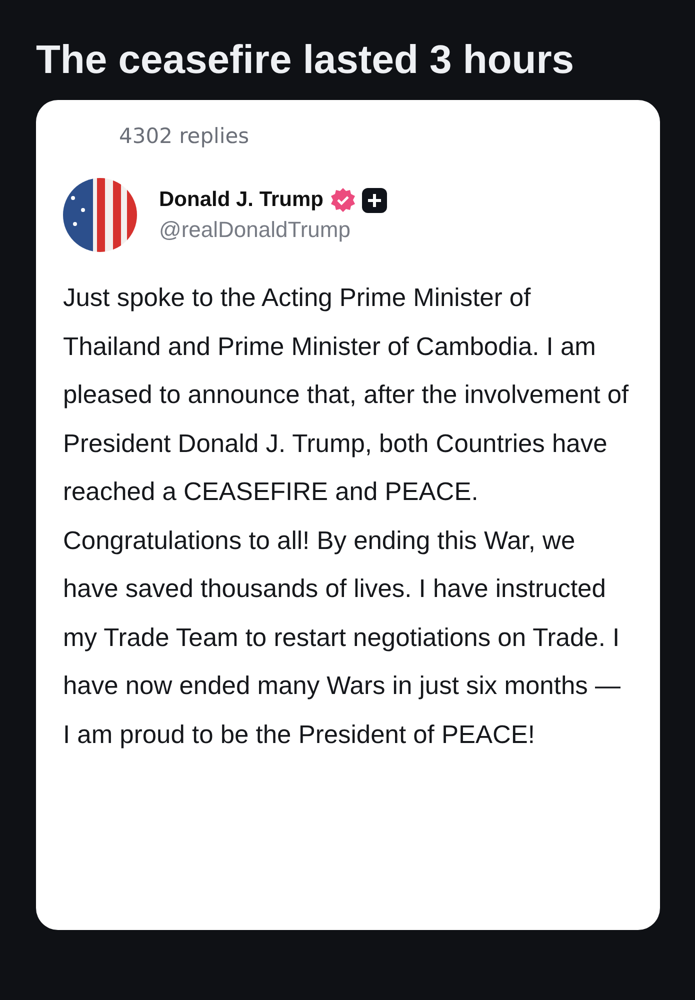 This screenshot has width=695, height=1000. I want to click on author-handle: @realDonaldTrump, so click(255, 230).